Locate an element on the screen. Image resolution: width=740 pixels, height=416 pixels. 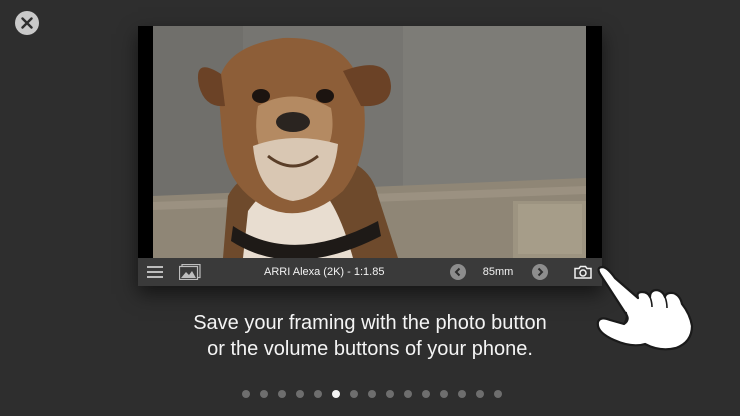
caption-line-2: or the volume buttons of your phone. is located at coordinates (370, 349).